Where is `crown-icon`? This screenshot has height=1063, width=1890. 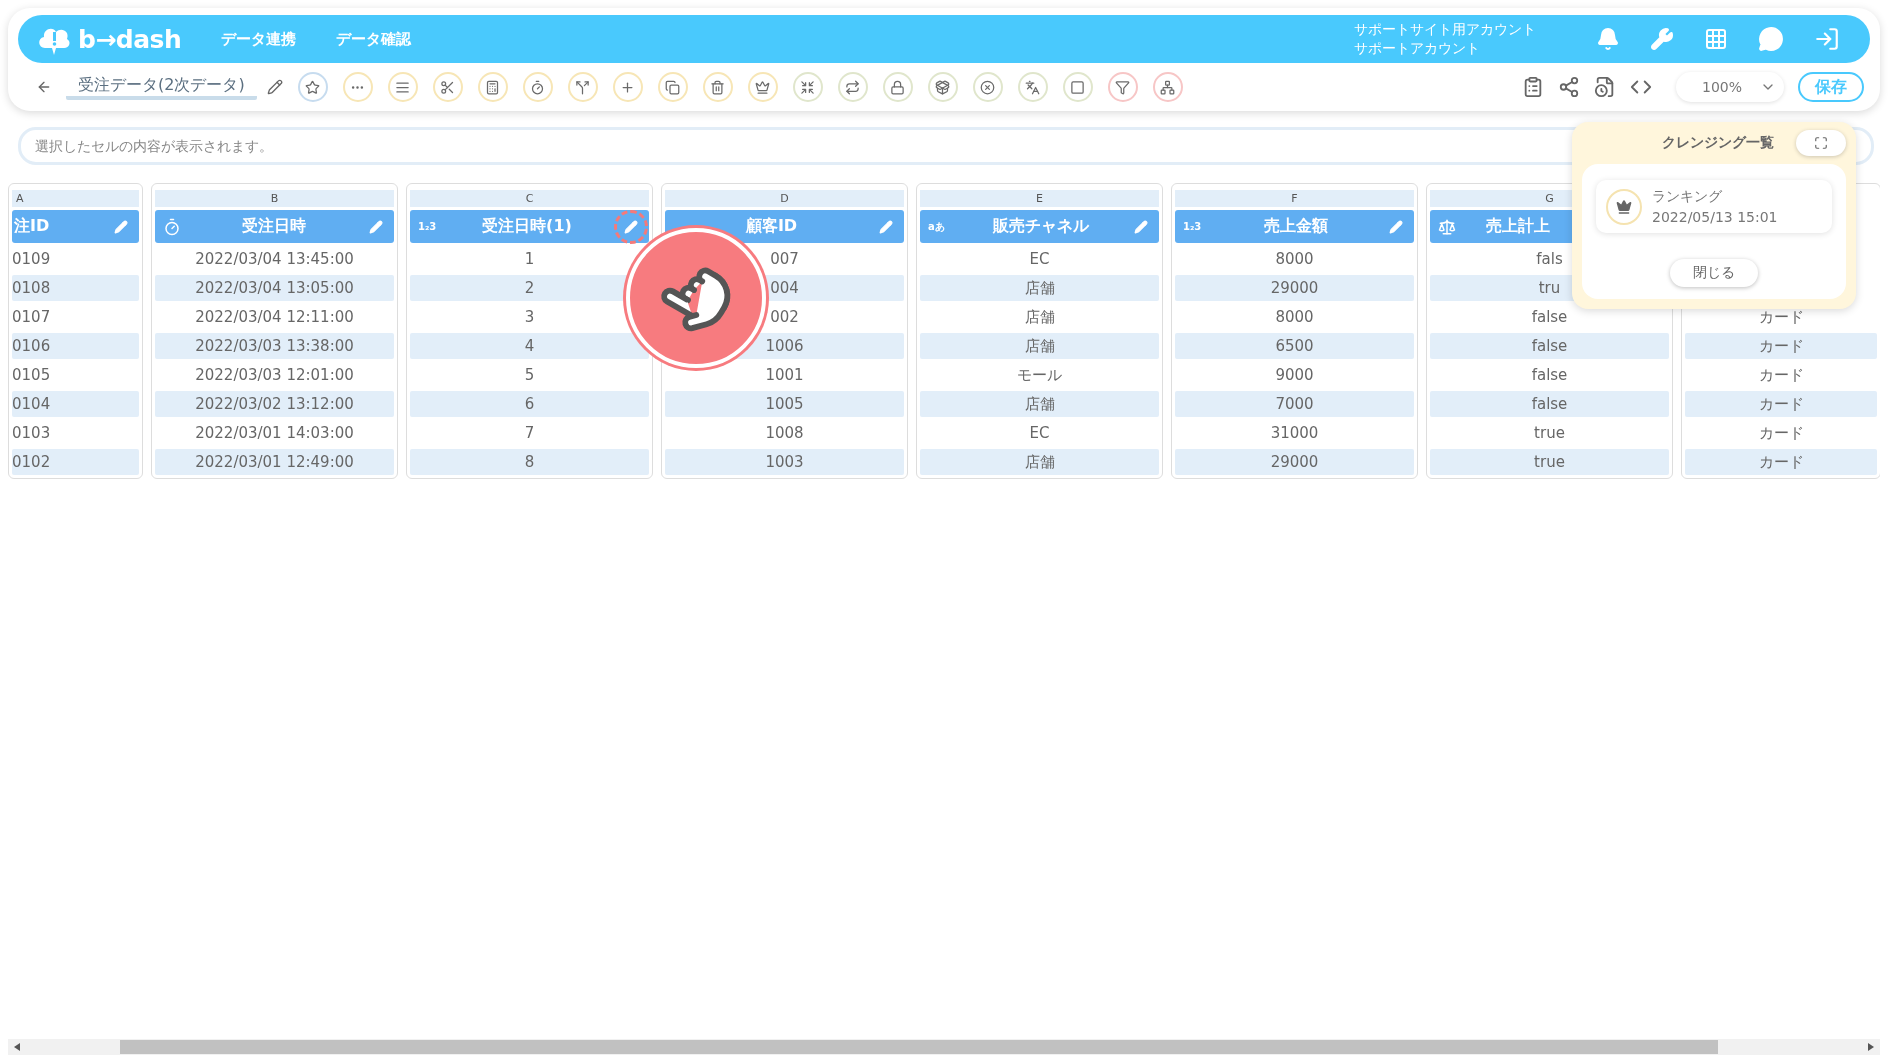 crown-icon is located at coordinates (762, 87).